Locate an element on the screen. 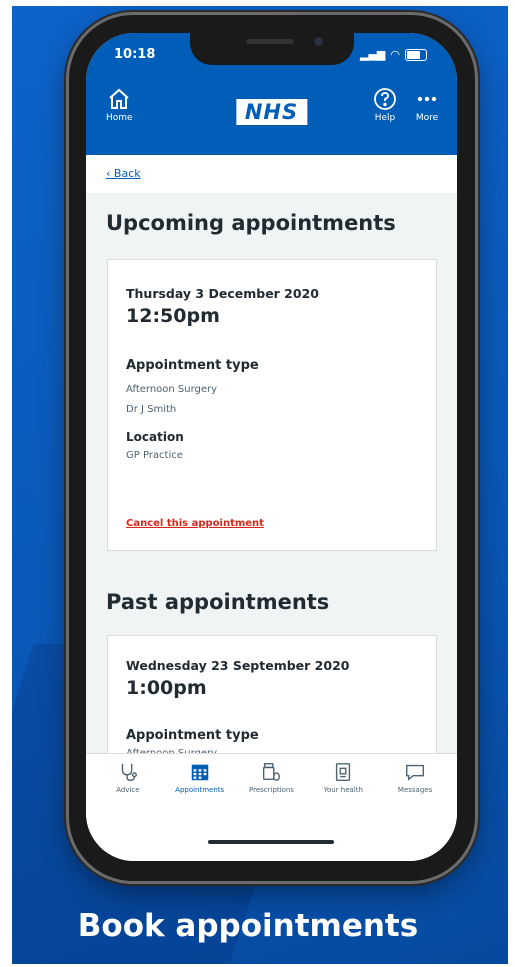 This screenshot has width=515, height=967. tab-messages: Messages is located at coordinates (415, 777).